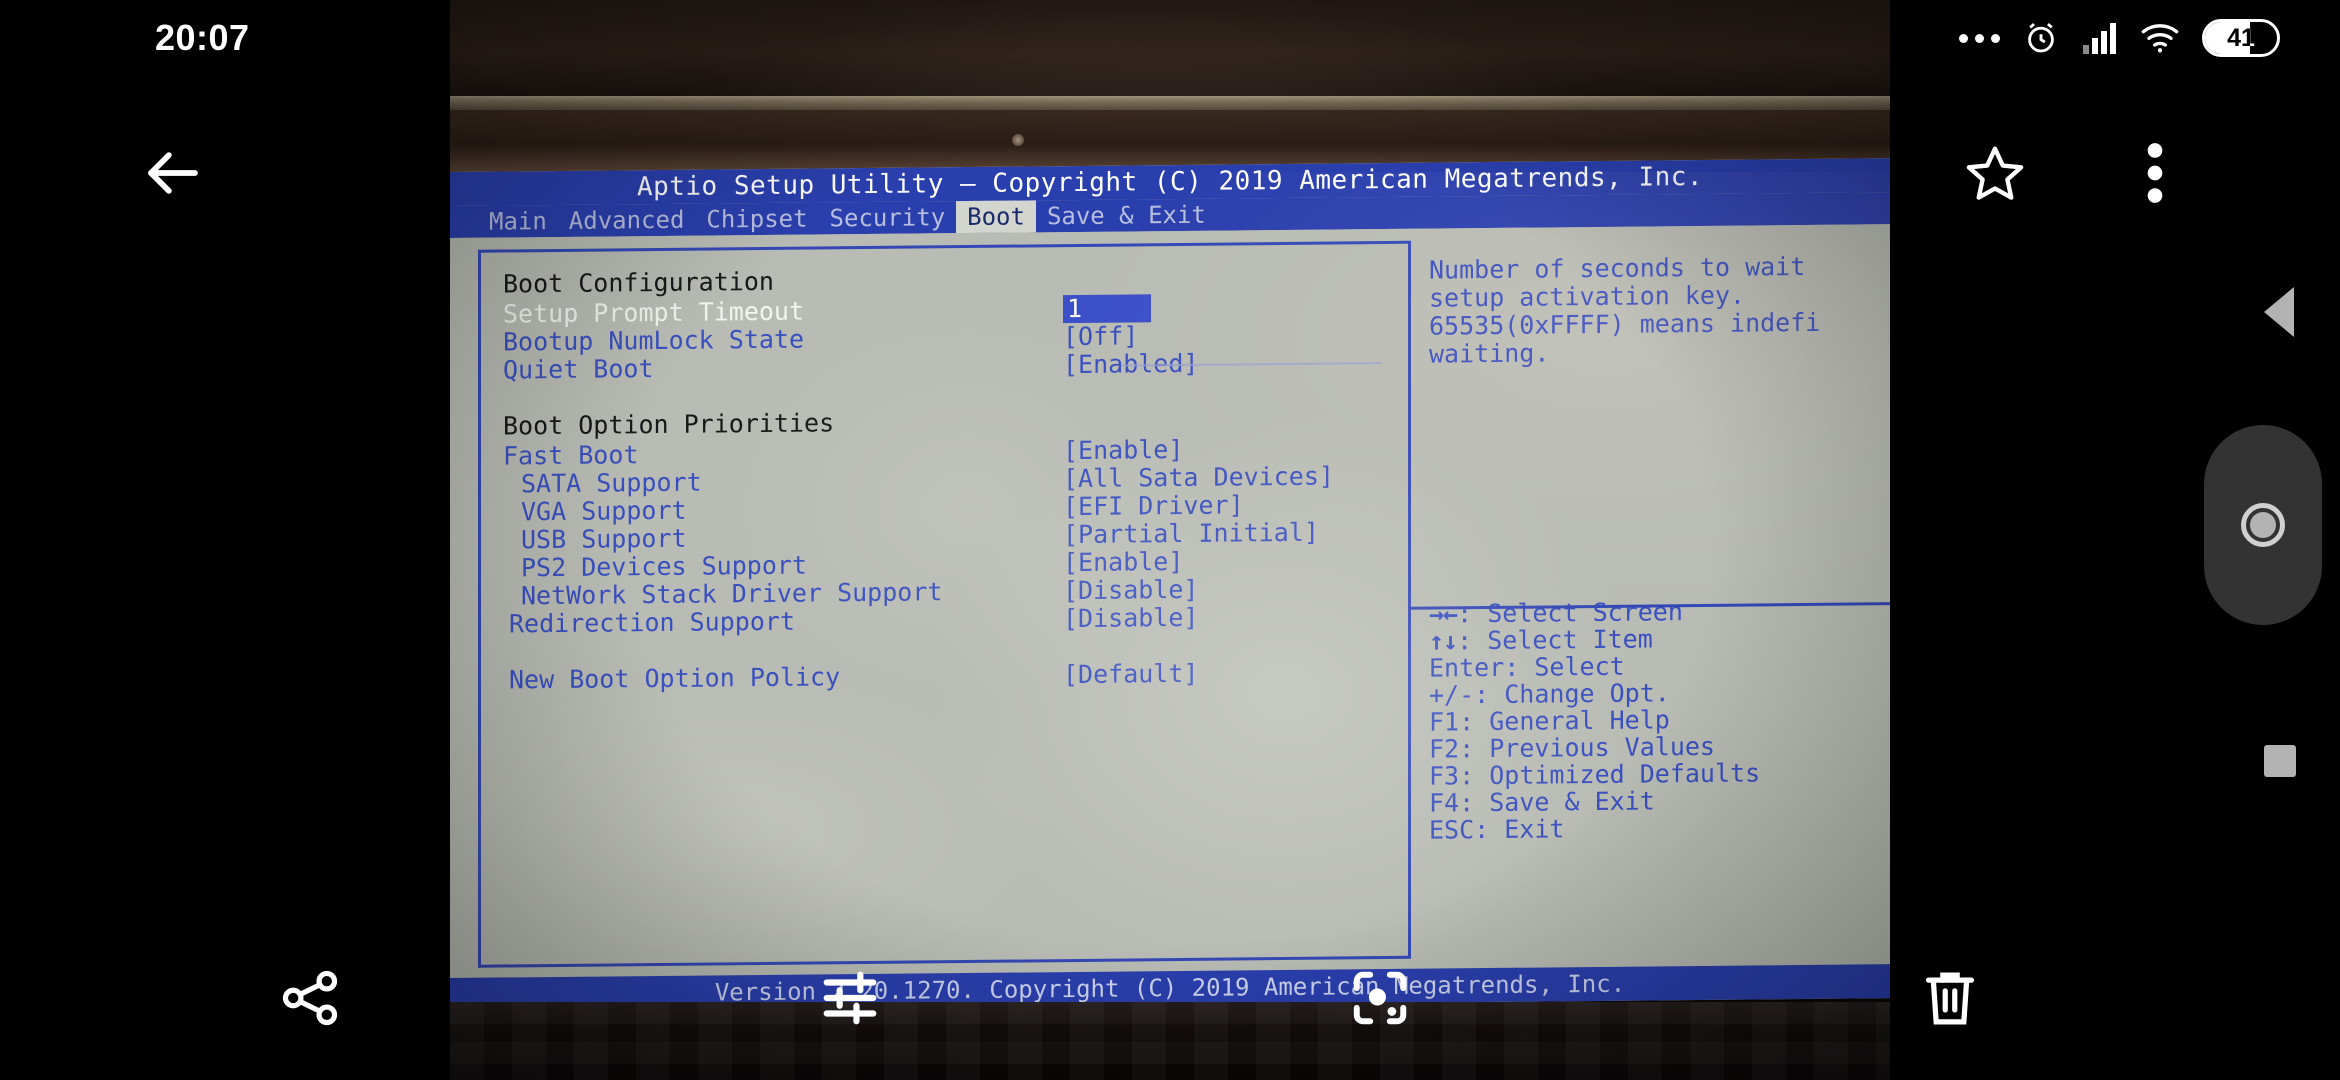 The width and height of the screenshot is (2340, 1080). I want to click on share-icon, so click(310, 998).